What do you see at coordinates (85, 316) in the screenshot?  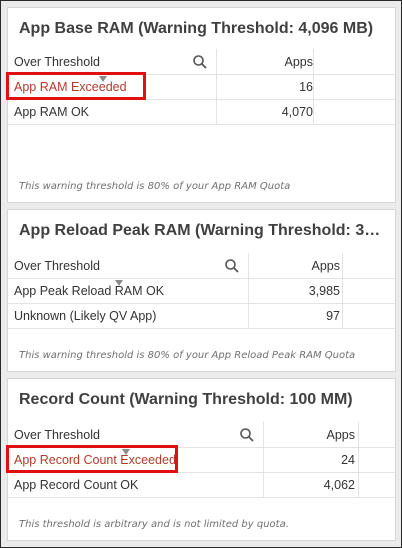 I see `row-label: Unknown (Likely QV App)` at bounding box center [85, 316].